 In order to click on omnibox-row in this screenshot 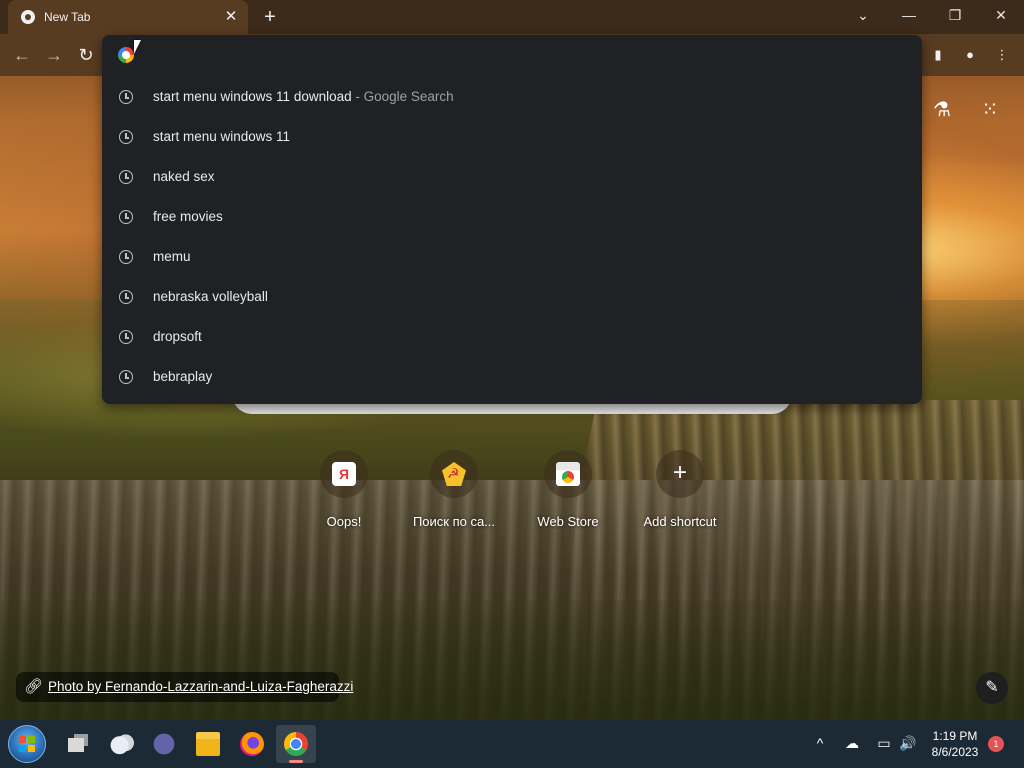, I will do `click(512, 55)`.